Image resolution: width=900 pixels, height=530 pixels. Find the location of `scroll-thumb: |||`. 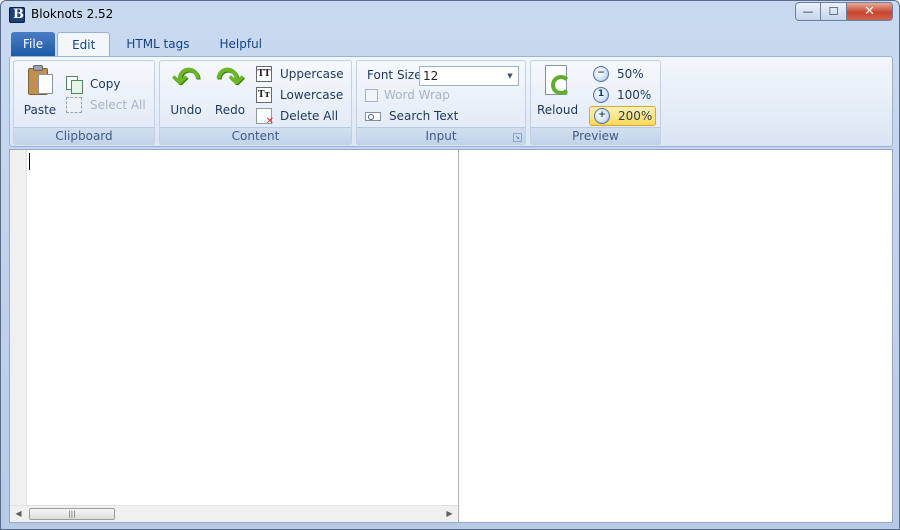

scroll-thumb: ||| is located at coordinates (72, 514).